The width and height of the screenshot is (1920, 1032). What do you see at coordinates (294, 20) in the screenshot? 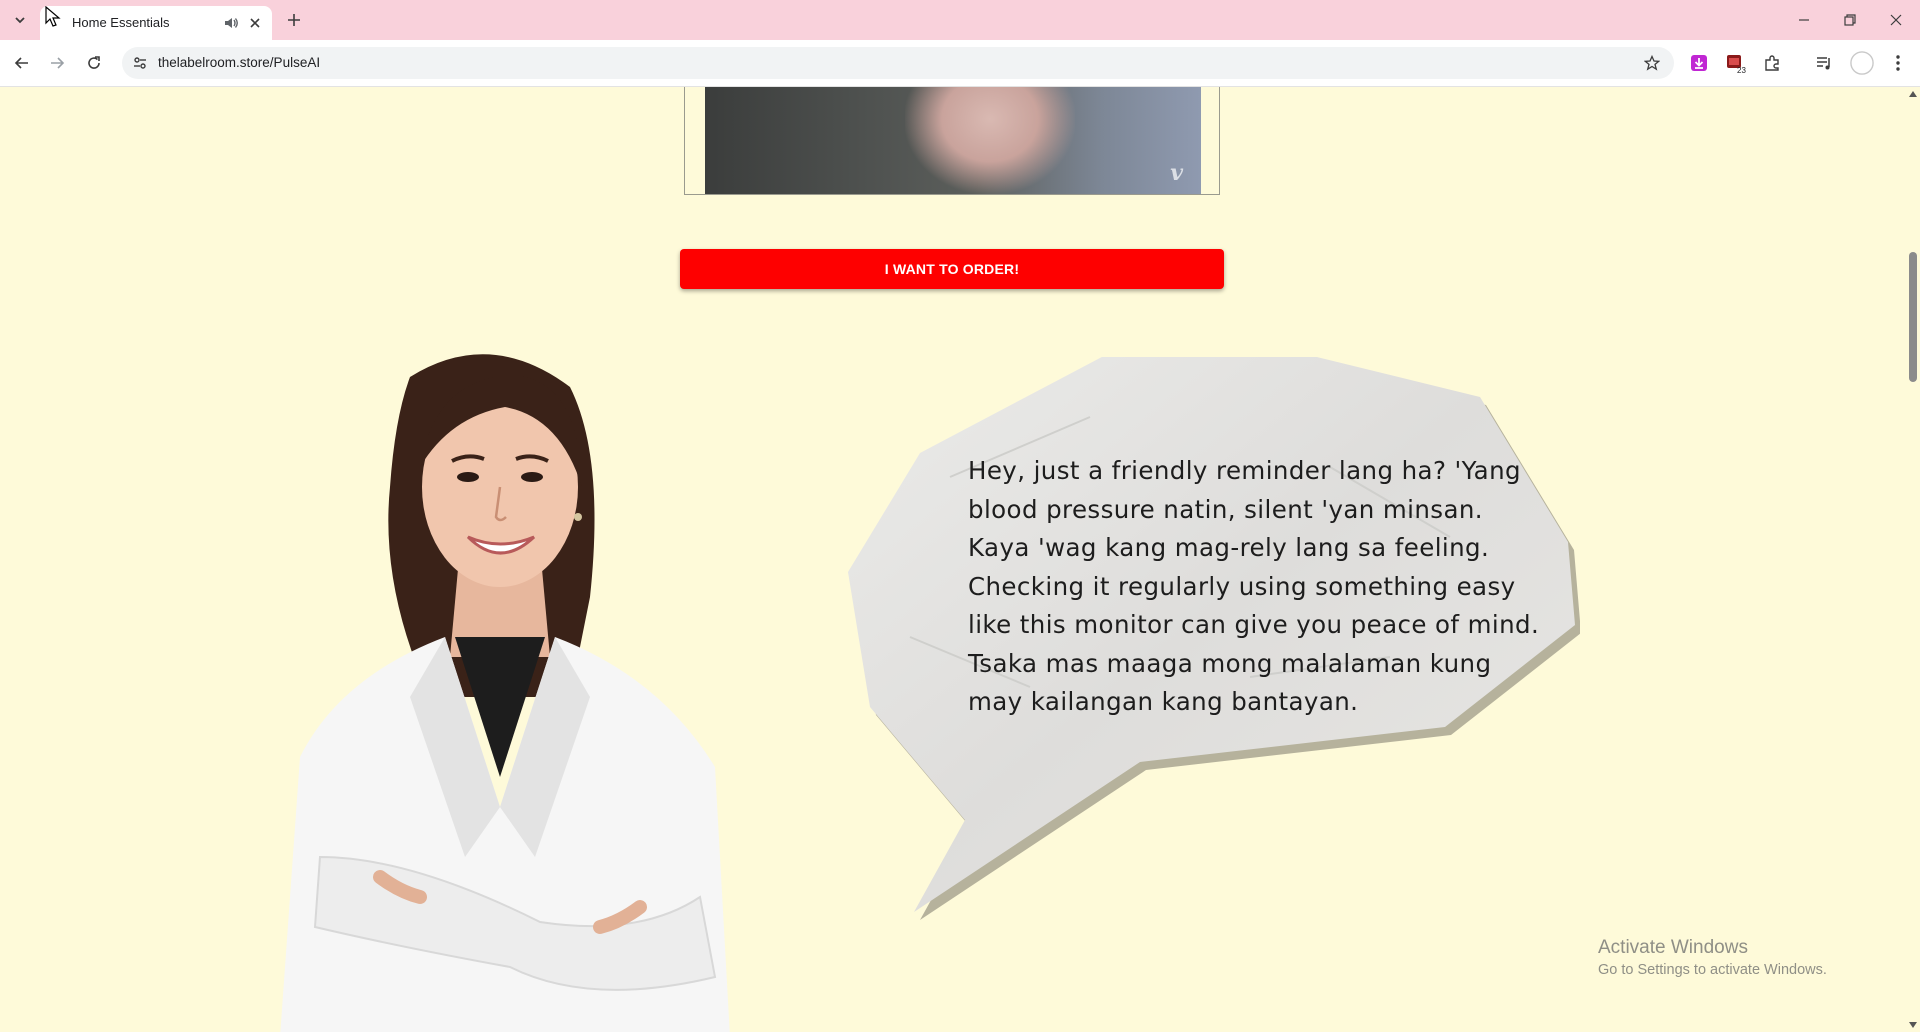
I see `new-tab-plus-icon` at bounding box center [294, 20].